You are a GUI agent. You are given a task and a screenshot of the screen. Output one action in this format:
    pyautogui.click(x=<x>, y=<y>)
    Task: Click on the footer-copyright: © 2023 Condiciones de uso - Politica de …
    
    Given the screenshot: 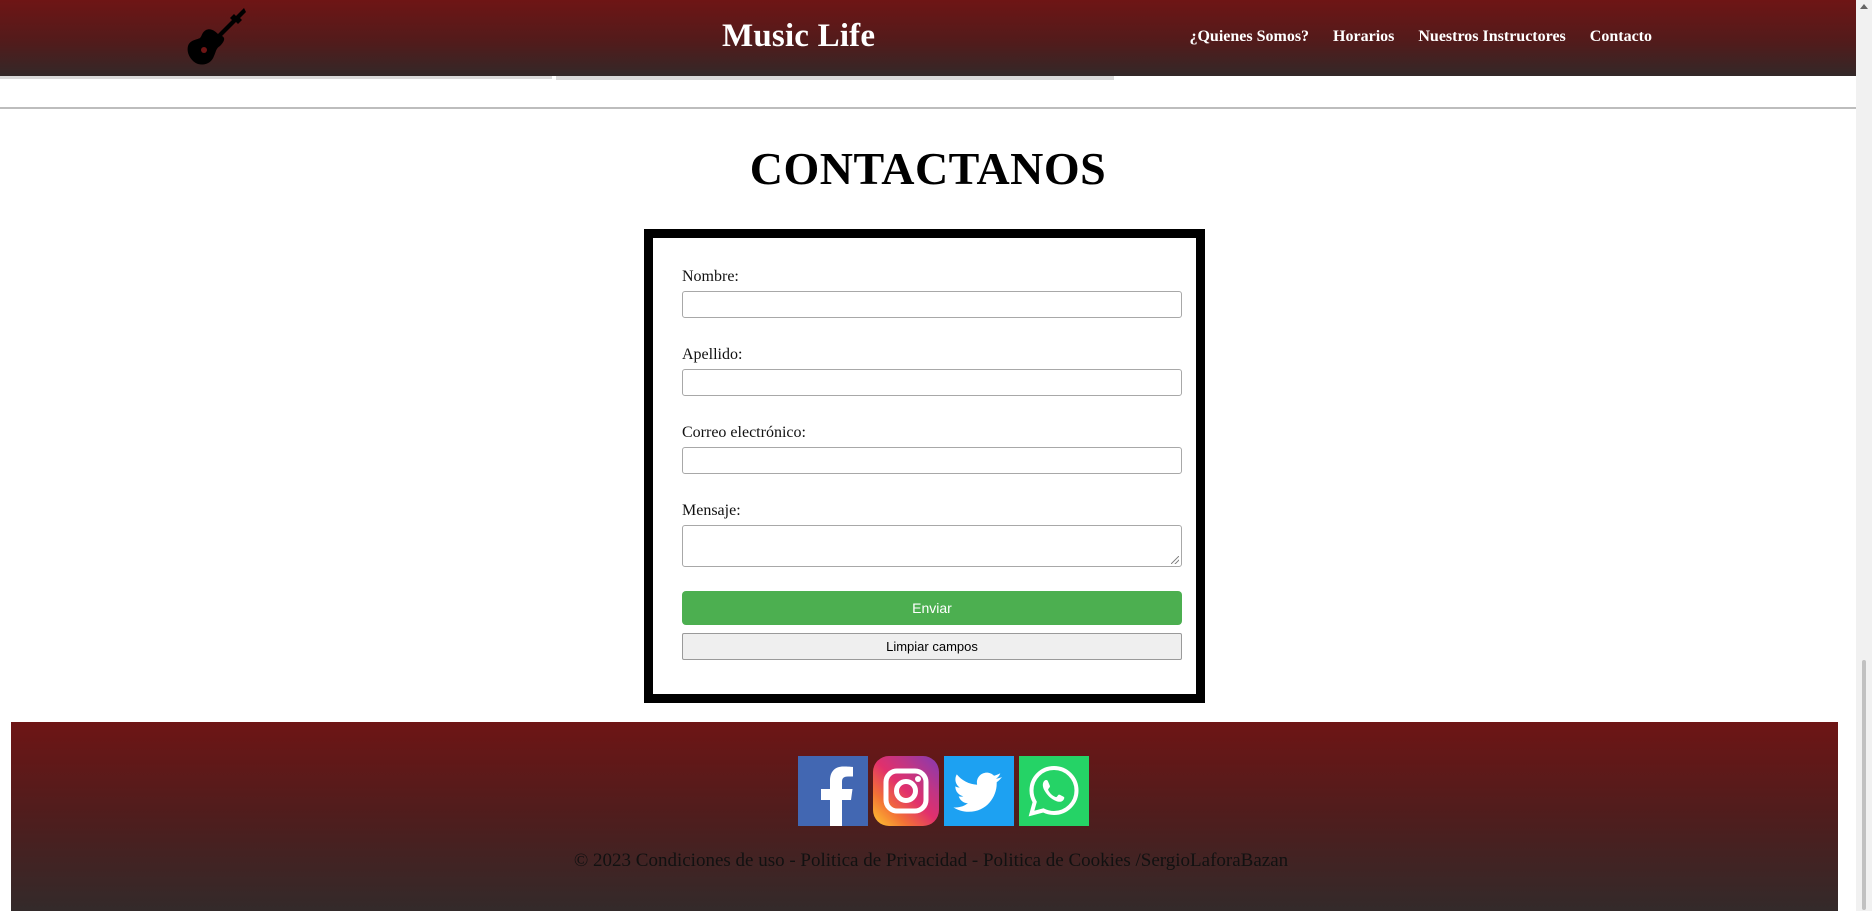 What is the action you would take?
    pyautogui.click(x=931, y=860)
    